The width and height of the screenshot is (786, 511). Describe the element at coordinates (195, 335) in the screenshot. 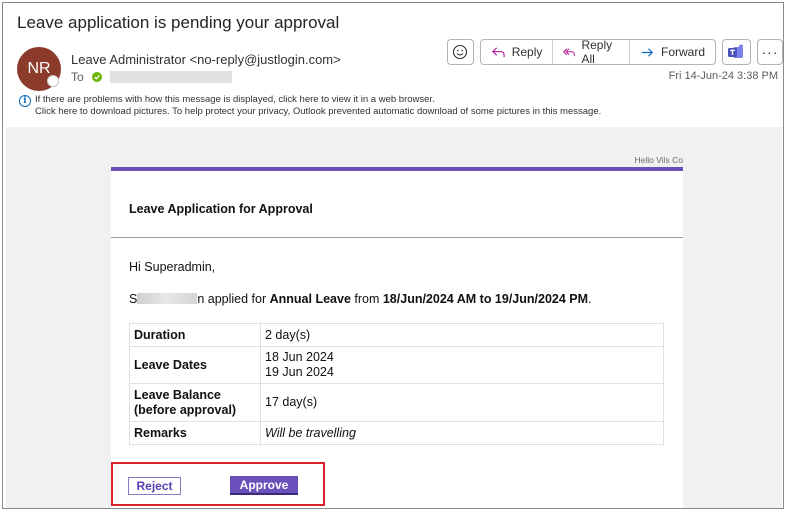

I see `duration-label: Duration` at that location.